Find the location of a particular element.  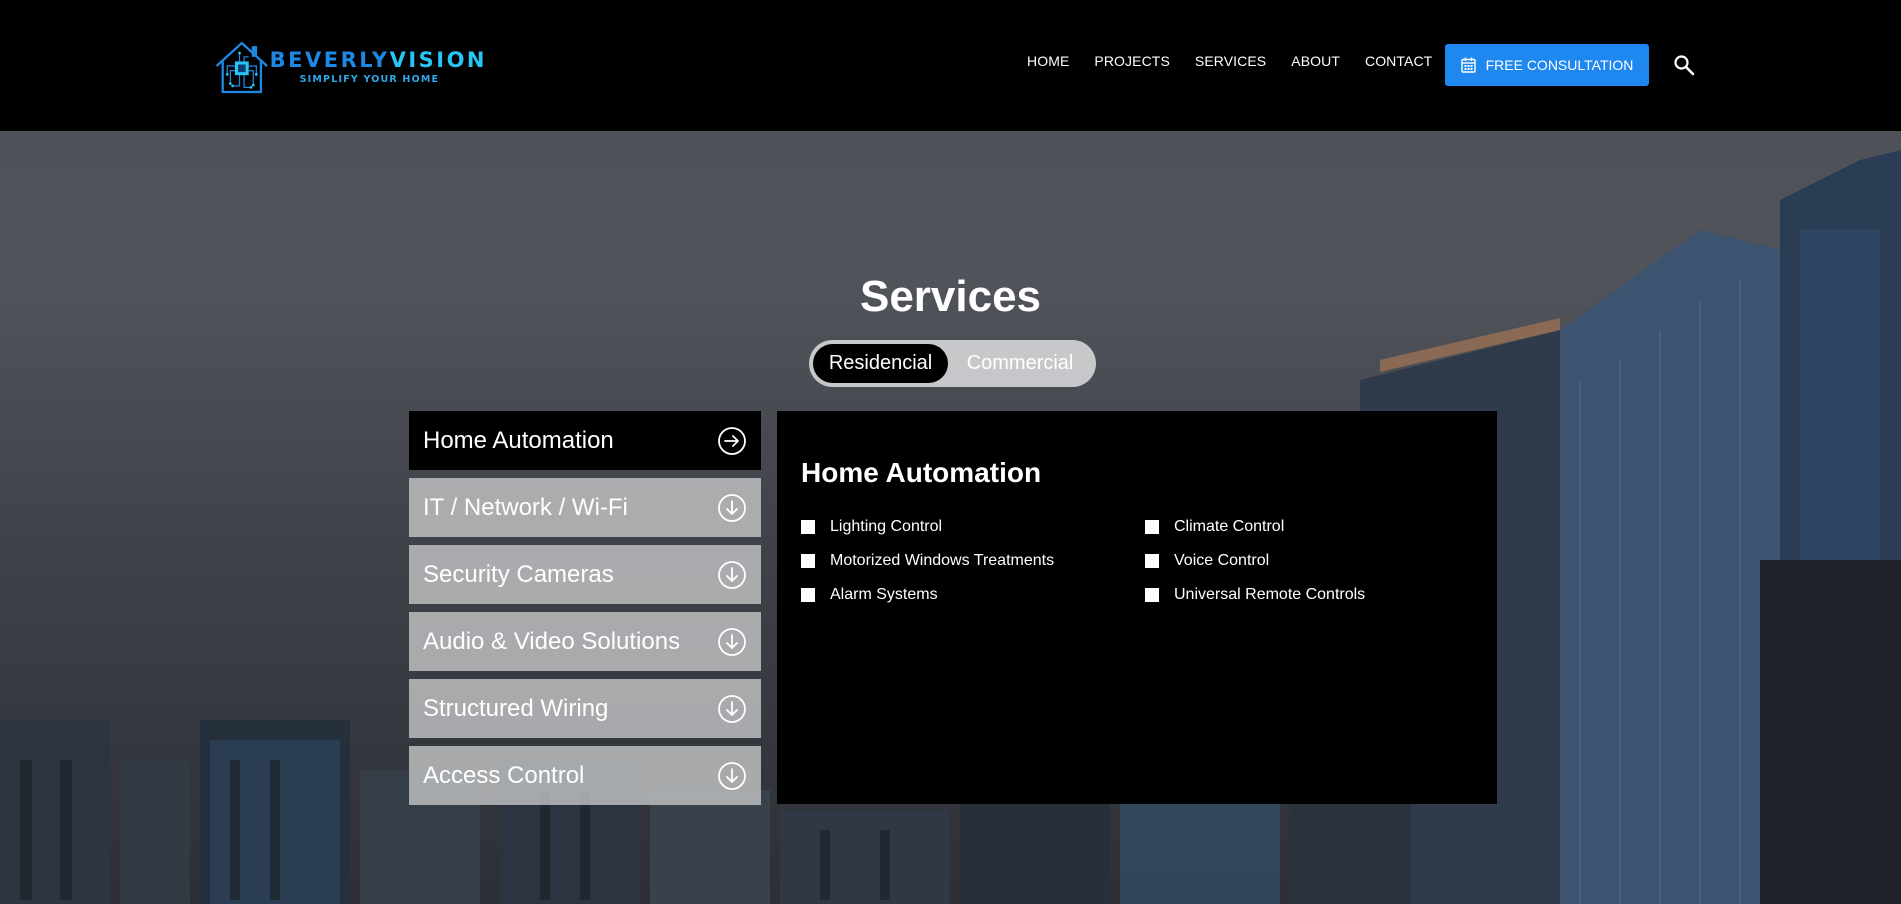

search-icon is located at coordinates (1684, 65).